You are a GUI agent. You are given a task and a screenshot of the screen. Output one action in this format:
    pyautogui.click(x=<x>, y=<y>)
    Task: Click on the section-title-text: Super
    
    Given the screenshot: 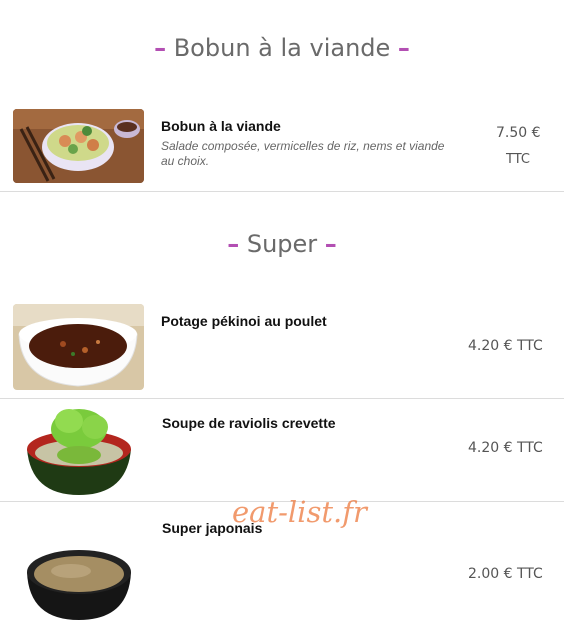 What is the action you would take?
    pyautogui.click(x=282, y=244)
    